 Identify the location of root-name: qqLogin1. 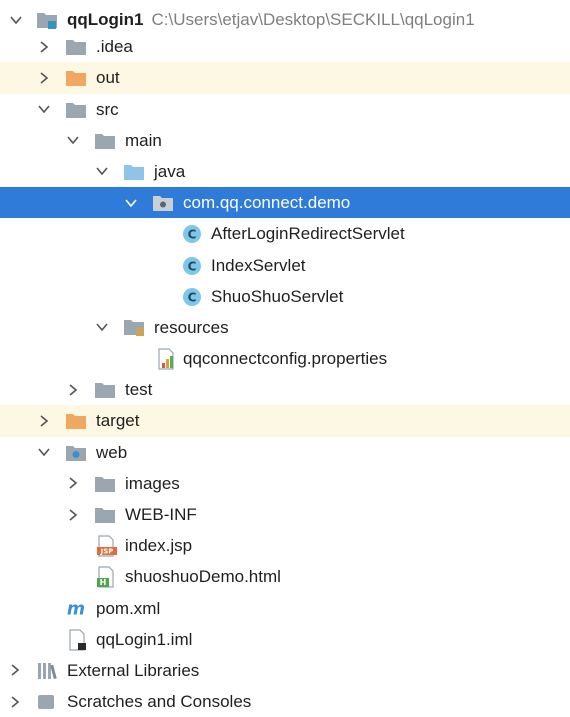
(105, 19).